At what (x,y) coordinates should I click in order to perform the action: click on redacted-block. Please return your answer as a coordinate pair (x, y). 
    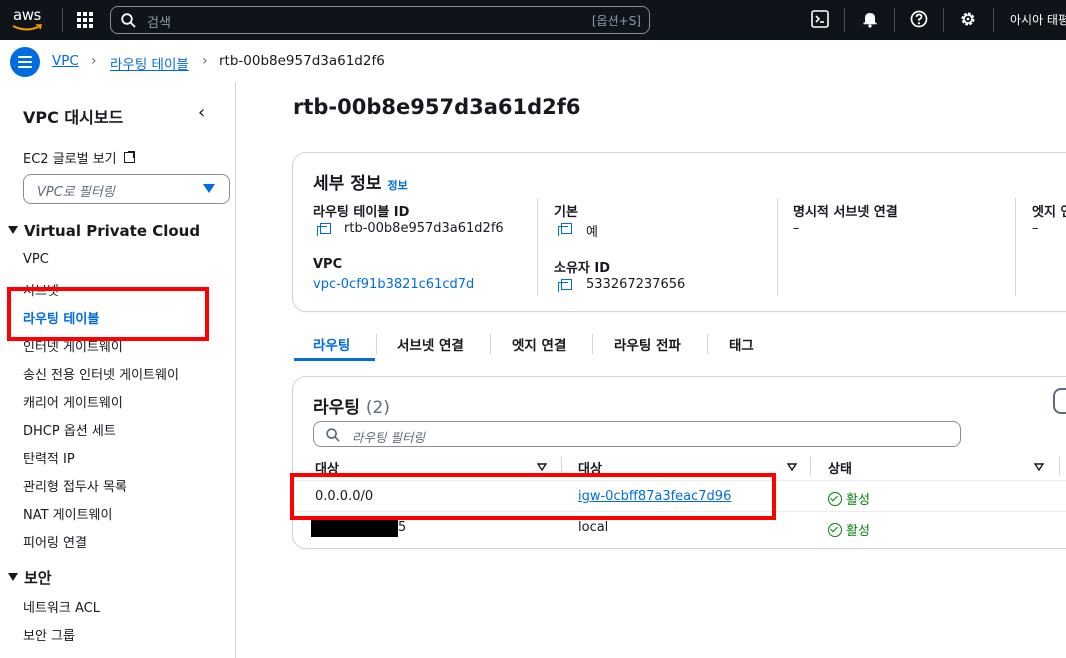
    Looking at the image, I should click on (354, 528).